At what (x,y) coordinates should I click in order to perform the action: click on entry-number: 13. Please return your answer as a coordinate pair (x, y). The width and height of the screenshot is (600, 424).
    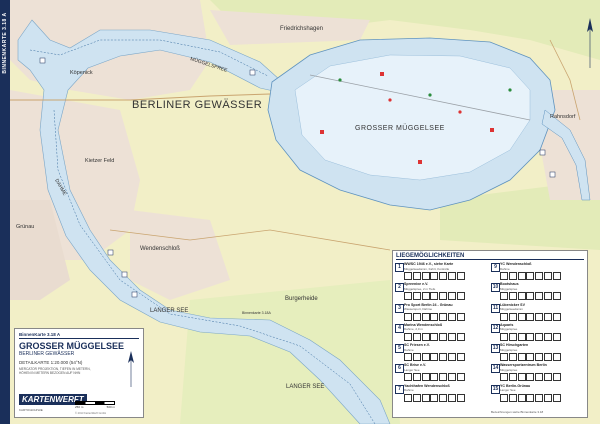
    Looking at the image, I should click on (495, 349).